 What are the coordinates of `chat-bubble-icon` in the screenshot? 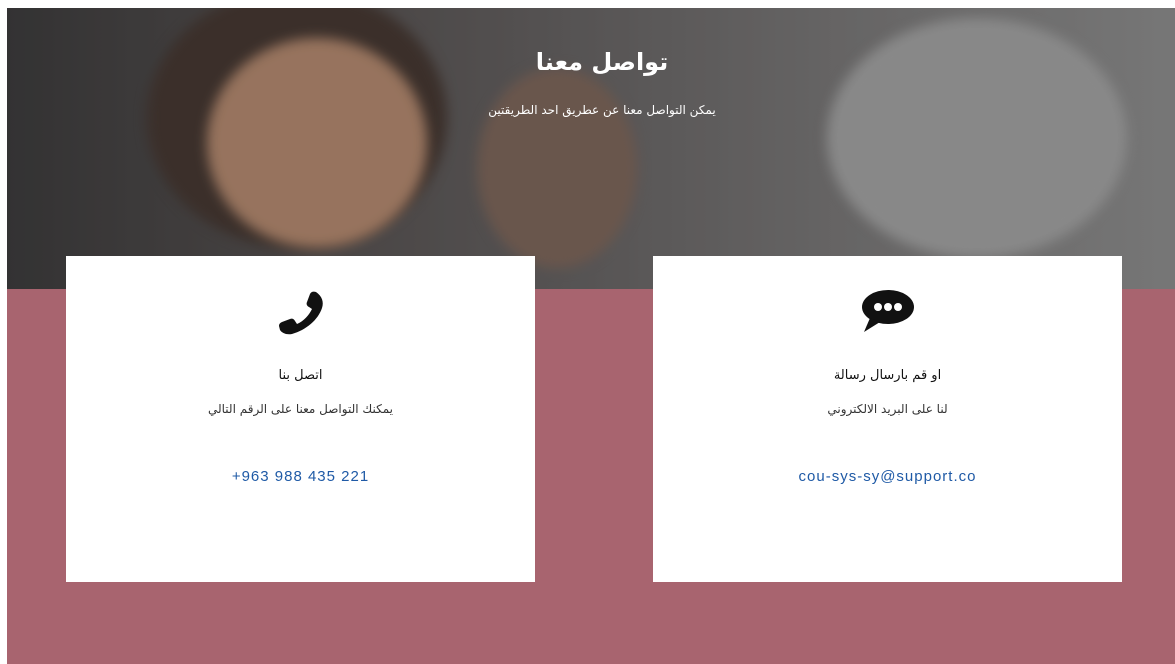 It's located at (887, 312).